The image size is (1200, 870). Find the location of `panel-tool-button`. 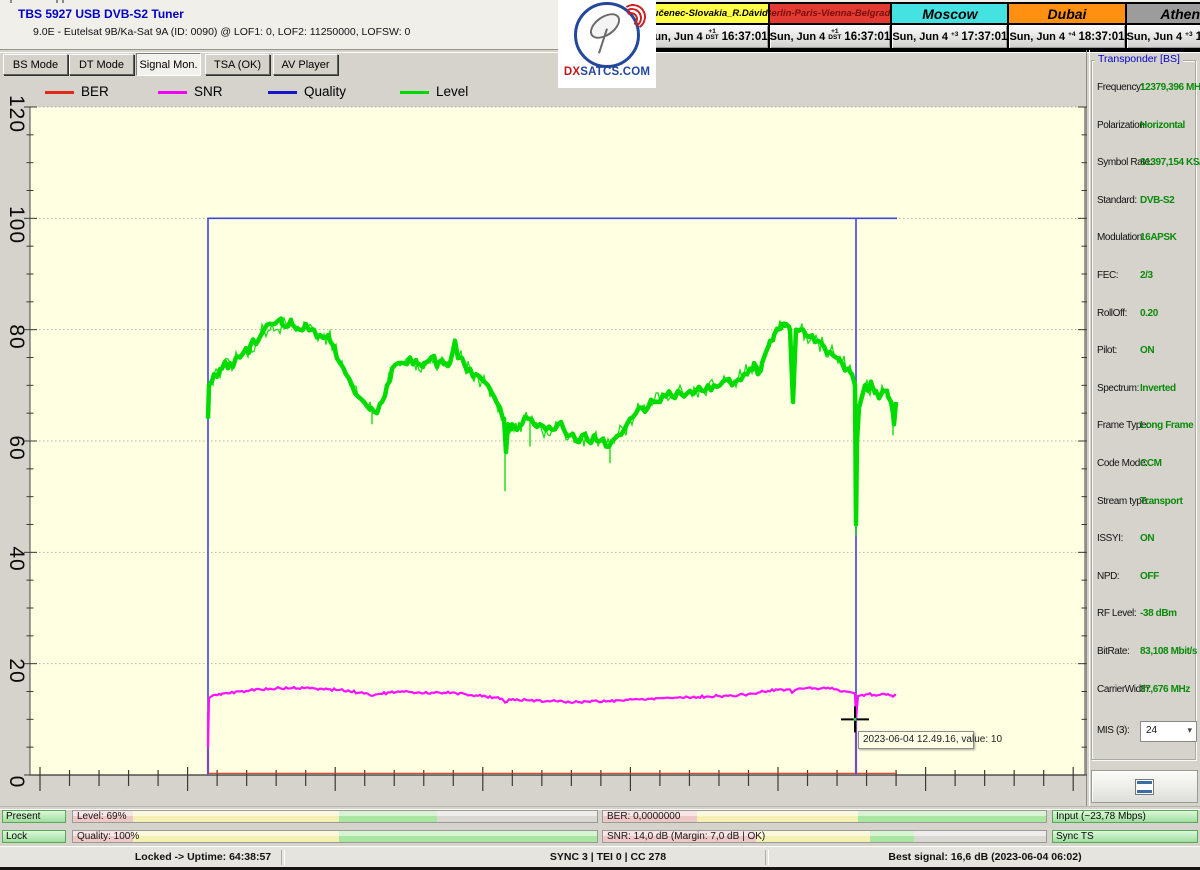

panel-tool-button is located at coordinates (1144, 786).